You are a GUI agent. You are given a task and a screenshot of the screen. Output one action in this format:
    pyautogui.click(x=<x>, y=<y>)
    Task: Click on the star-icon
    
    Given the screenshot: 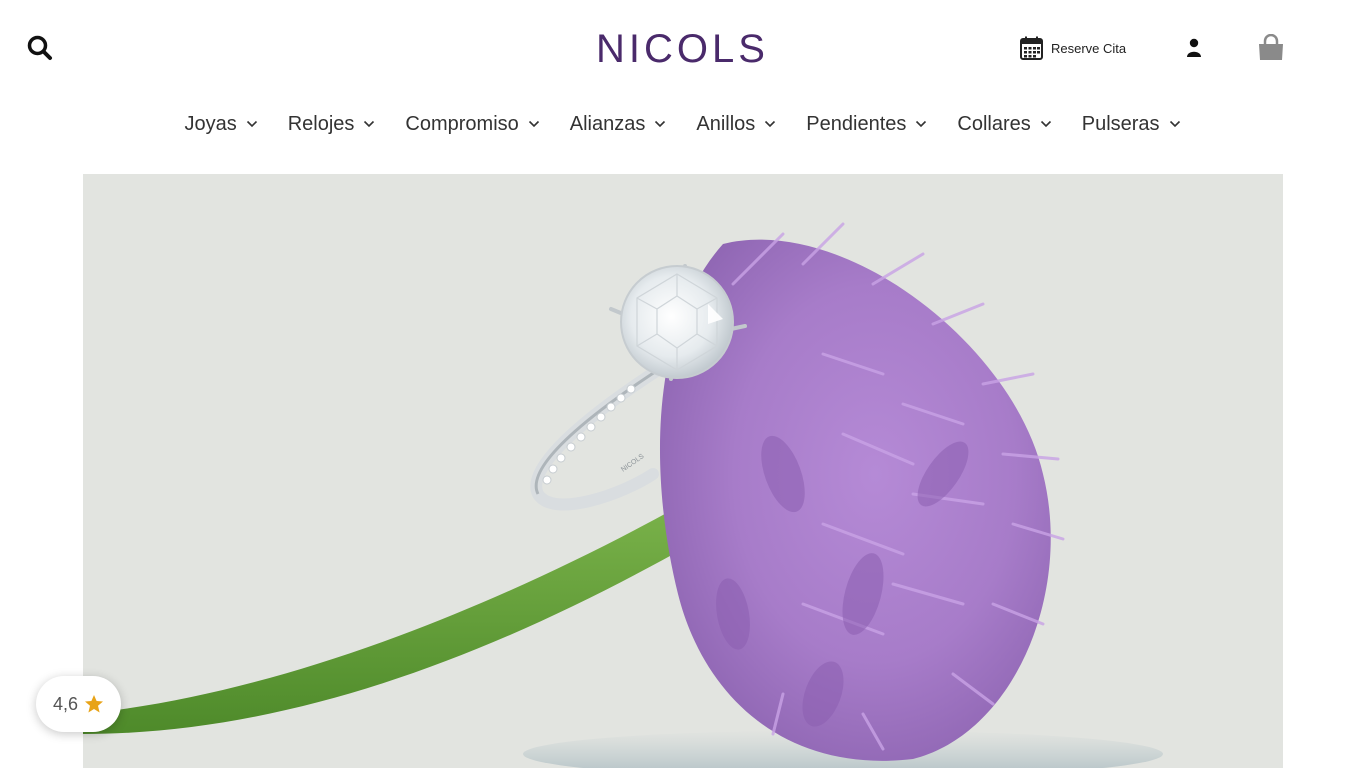 What is the action you would take?
    pyautogui.click(x=94, y=704)
    